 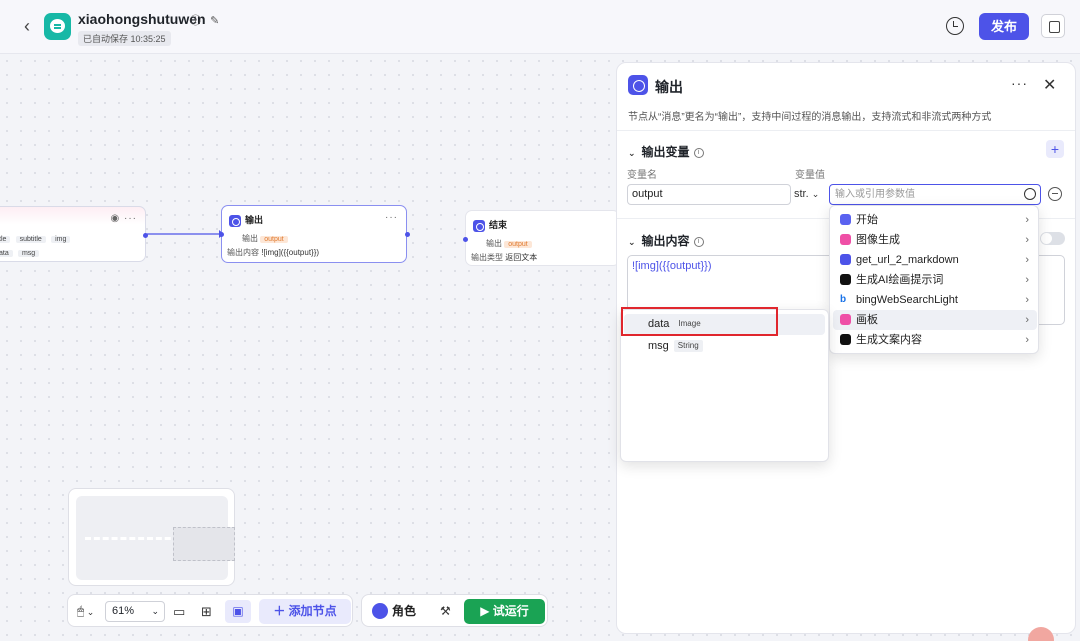 I want to click on node-output: 输出 ··· 输出 output 输出内容 ![img]({{output}}), so click(x=314, y=234).